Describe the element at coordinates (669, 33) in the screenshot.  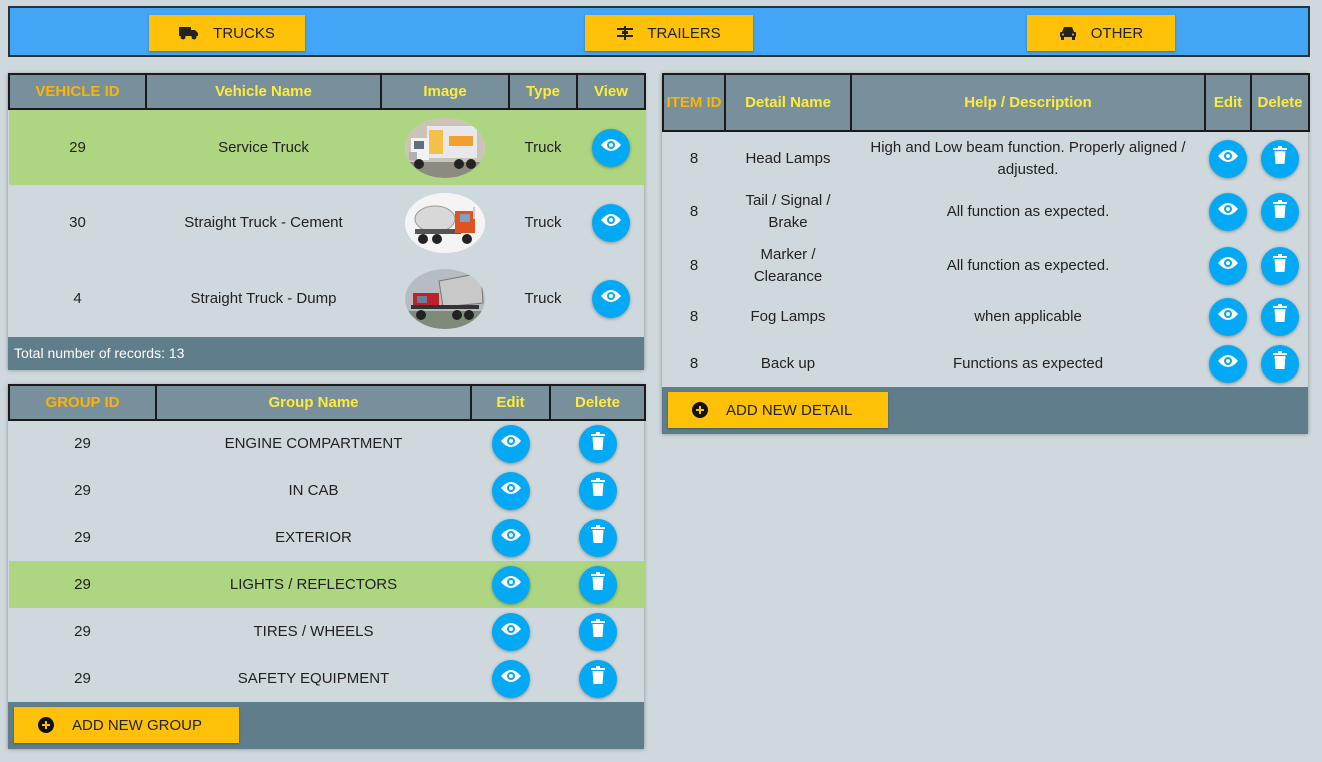
I see `trailers-button: TRAILERS` at that location.